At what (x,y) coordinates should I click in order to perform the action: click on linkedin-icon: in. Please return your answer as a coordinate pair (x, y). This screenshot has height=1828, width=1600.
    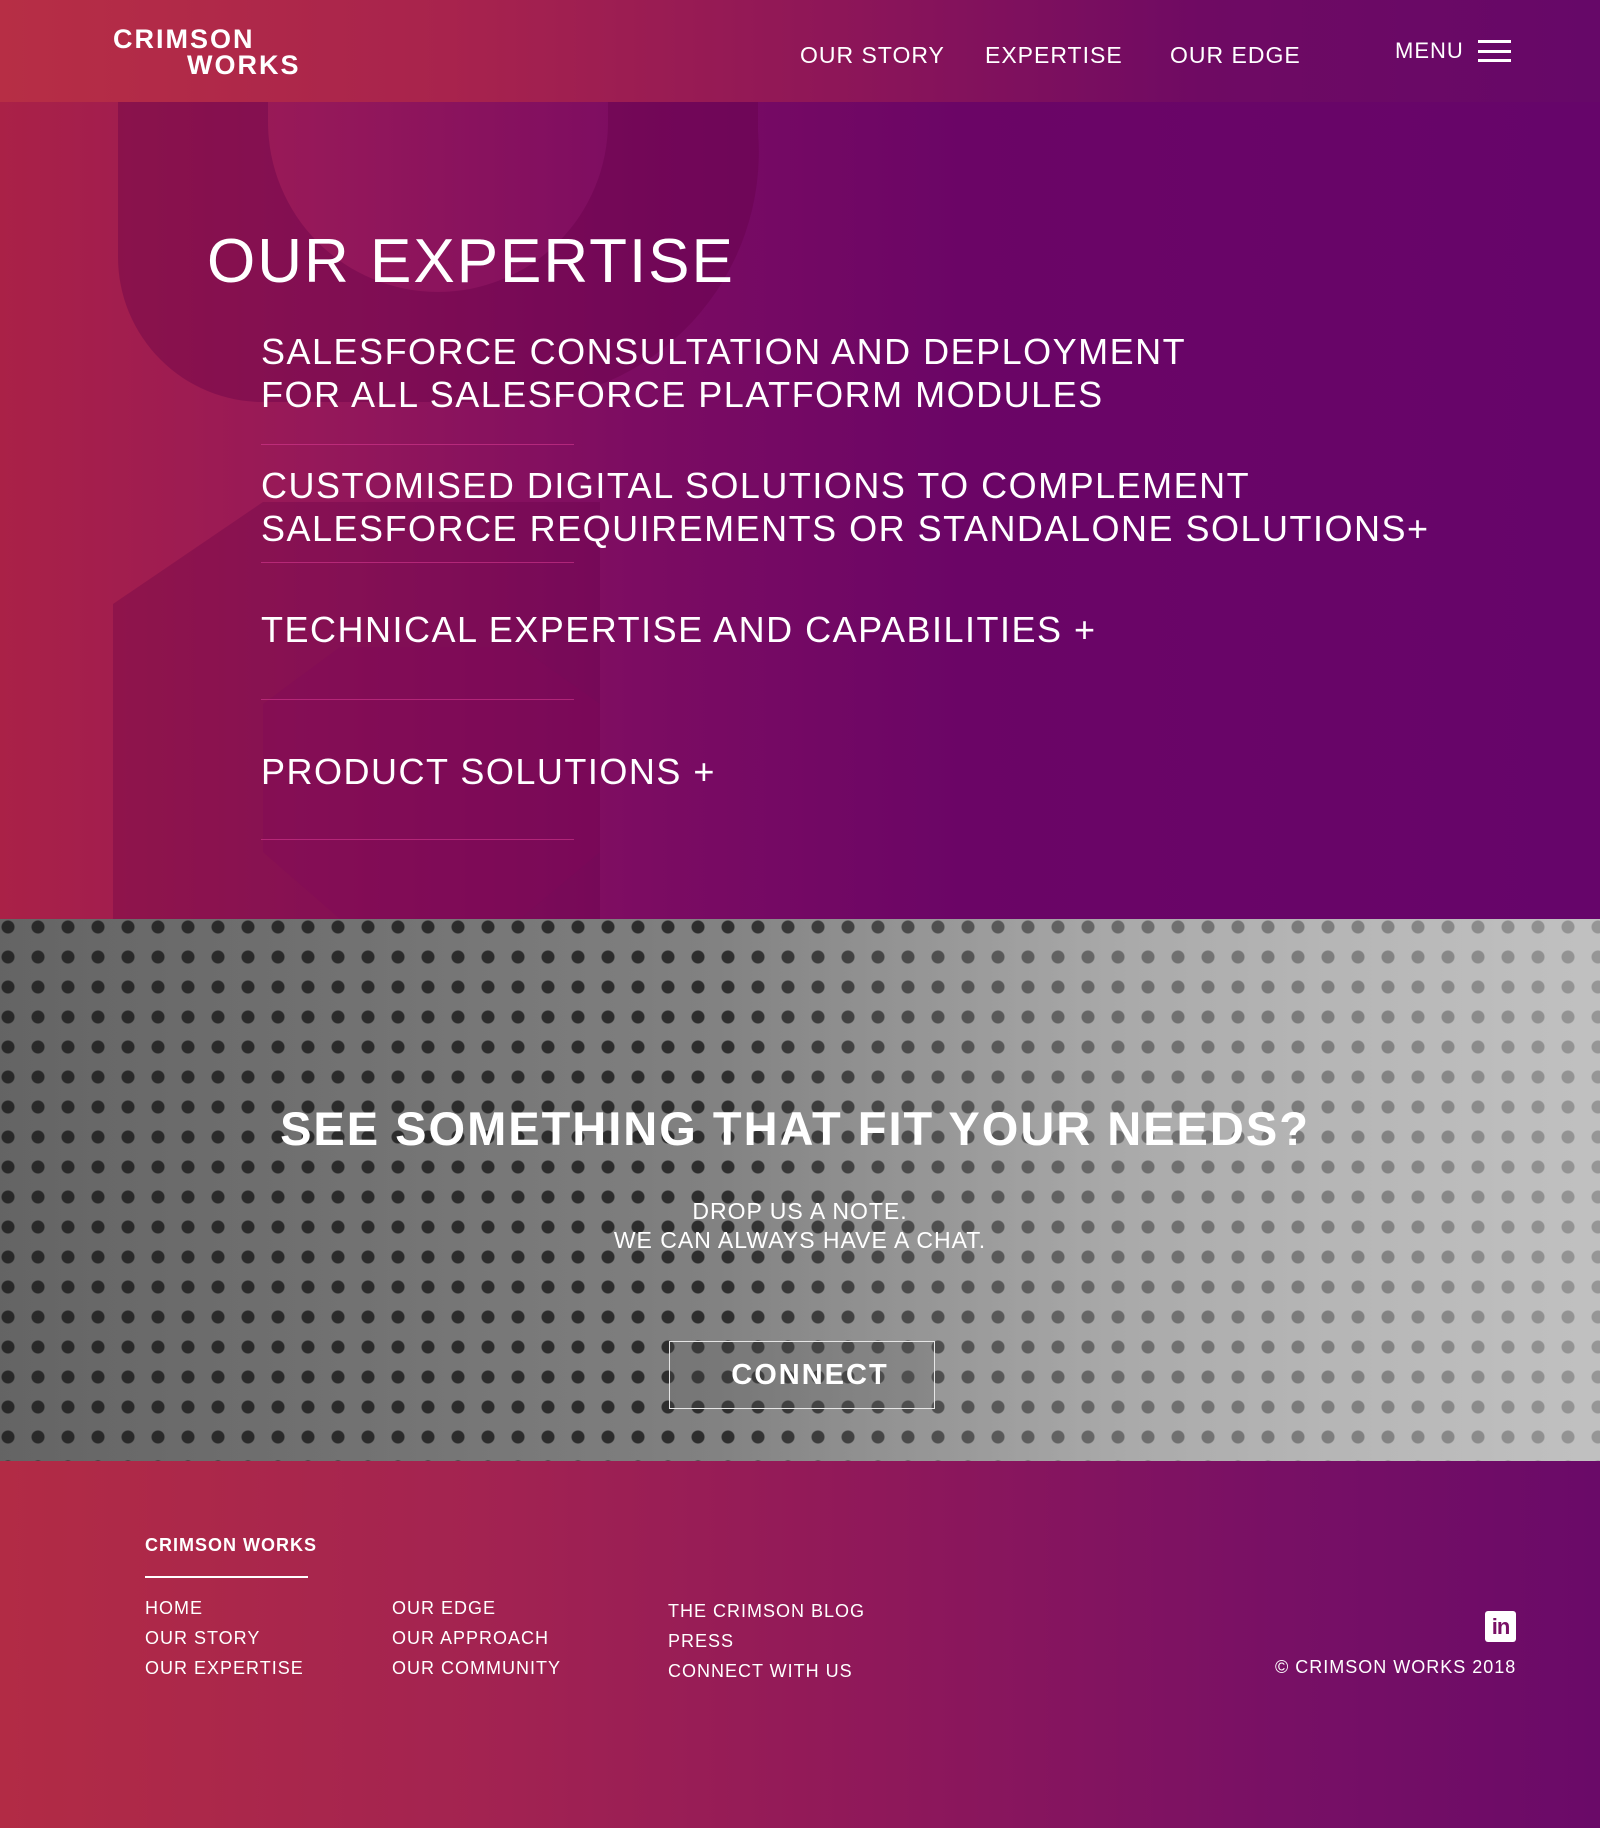
    Looking at the image, I should click on (1500, 1626).